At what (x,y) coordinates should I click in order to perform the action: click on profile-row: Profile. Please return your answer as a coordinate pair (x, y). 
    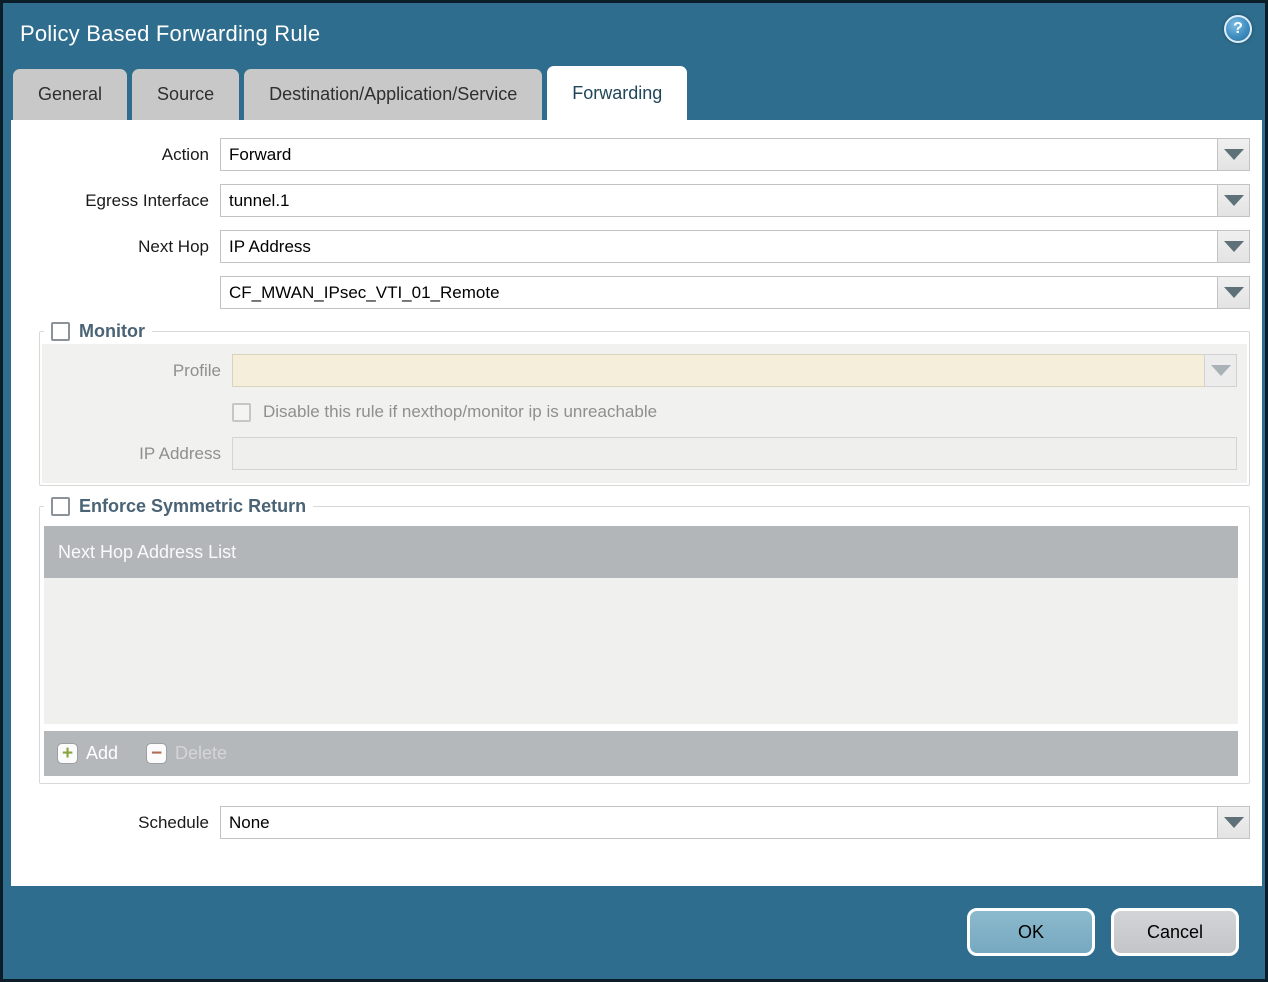
    Looking at the image, I should click on (639, 370).